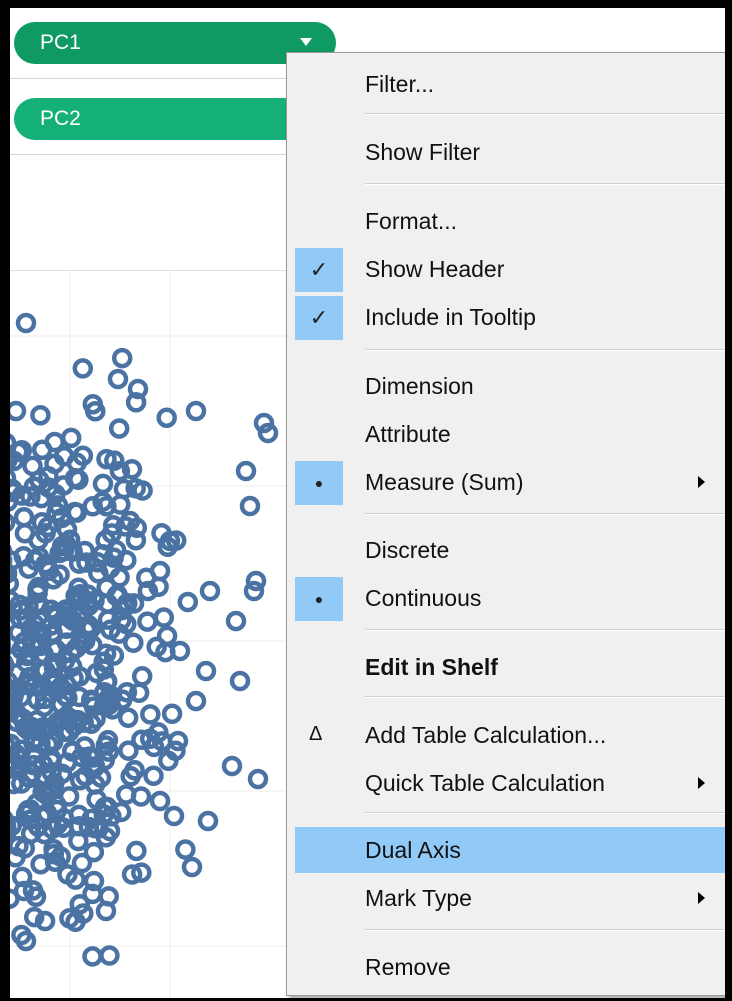 Image resolution: width=732 pixels, height=1001 pixels. I want to click on menu-item-label: Show Header, so click(435, 269).